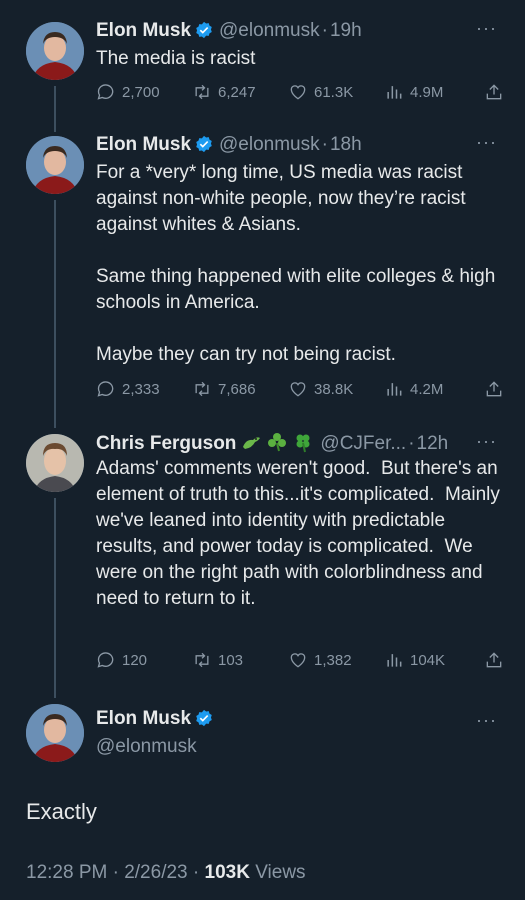  What do you see at coordinates (231, 660) in the screenshot?
I see `retweet-count: 103` at bounding box center [231, 660].